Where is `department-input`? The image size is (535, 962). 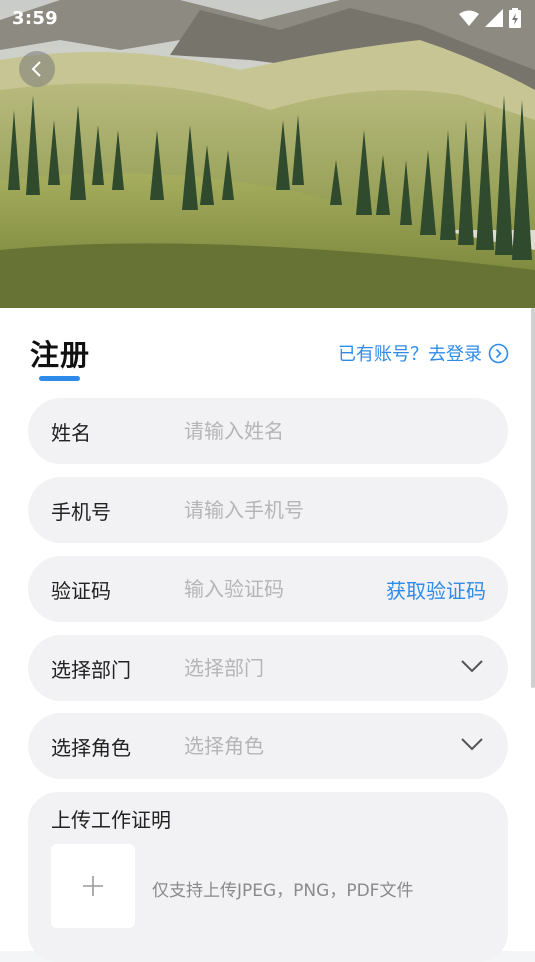 department-input is located at coordinates (269, 668).